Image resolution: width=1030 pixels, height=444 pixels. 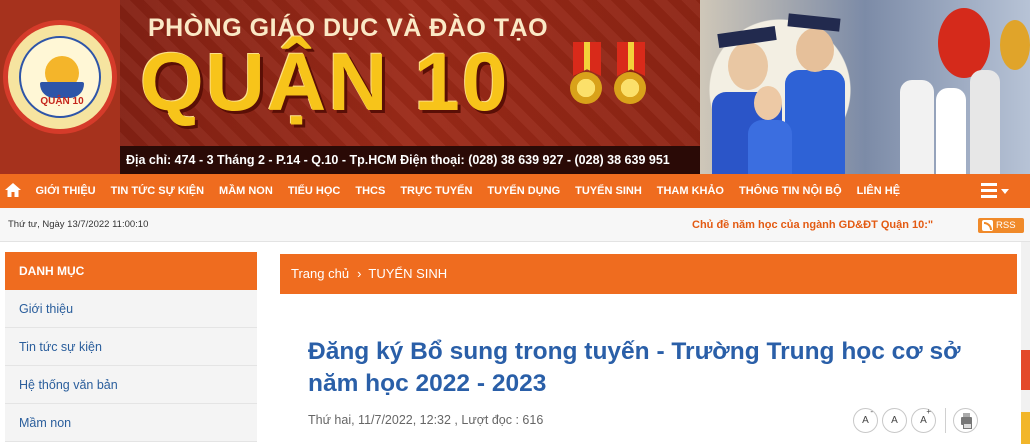 What do you see at coordinates (878, 191) in the screenshot?
I see `nav-item-10: LIÊN HỆ` at bounding box center [878, 191].